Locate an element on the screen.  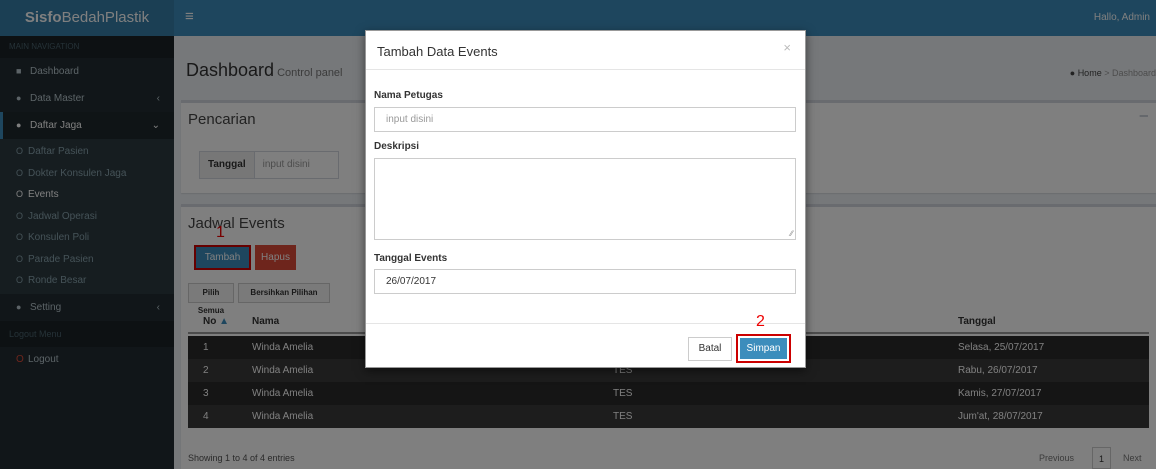
petugas-input: input disini is located at coordinates (585, 119).